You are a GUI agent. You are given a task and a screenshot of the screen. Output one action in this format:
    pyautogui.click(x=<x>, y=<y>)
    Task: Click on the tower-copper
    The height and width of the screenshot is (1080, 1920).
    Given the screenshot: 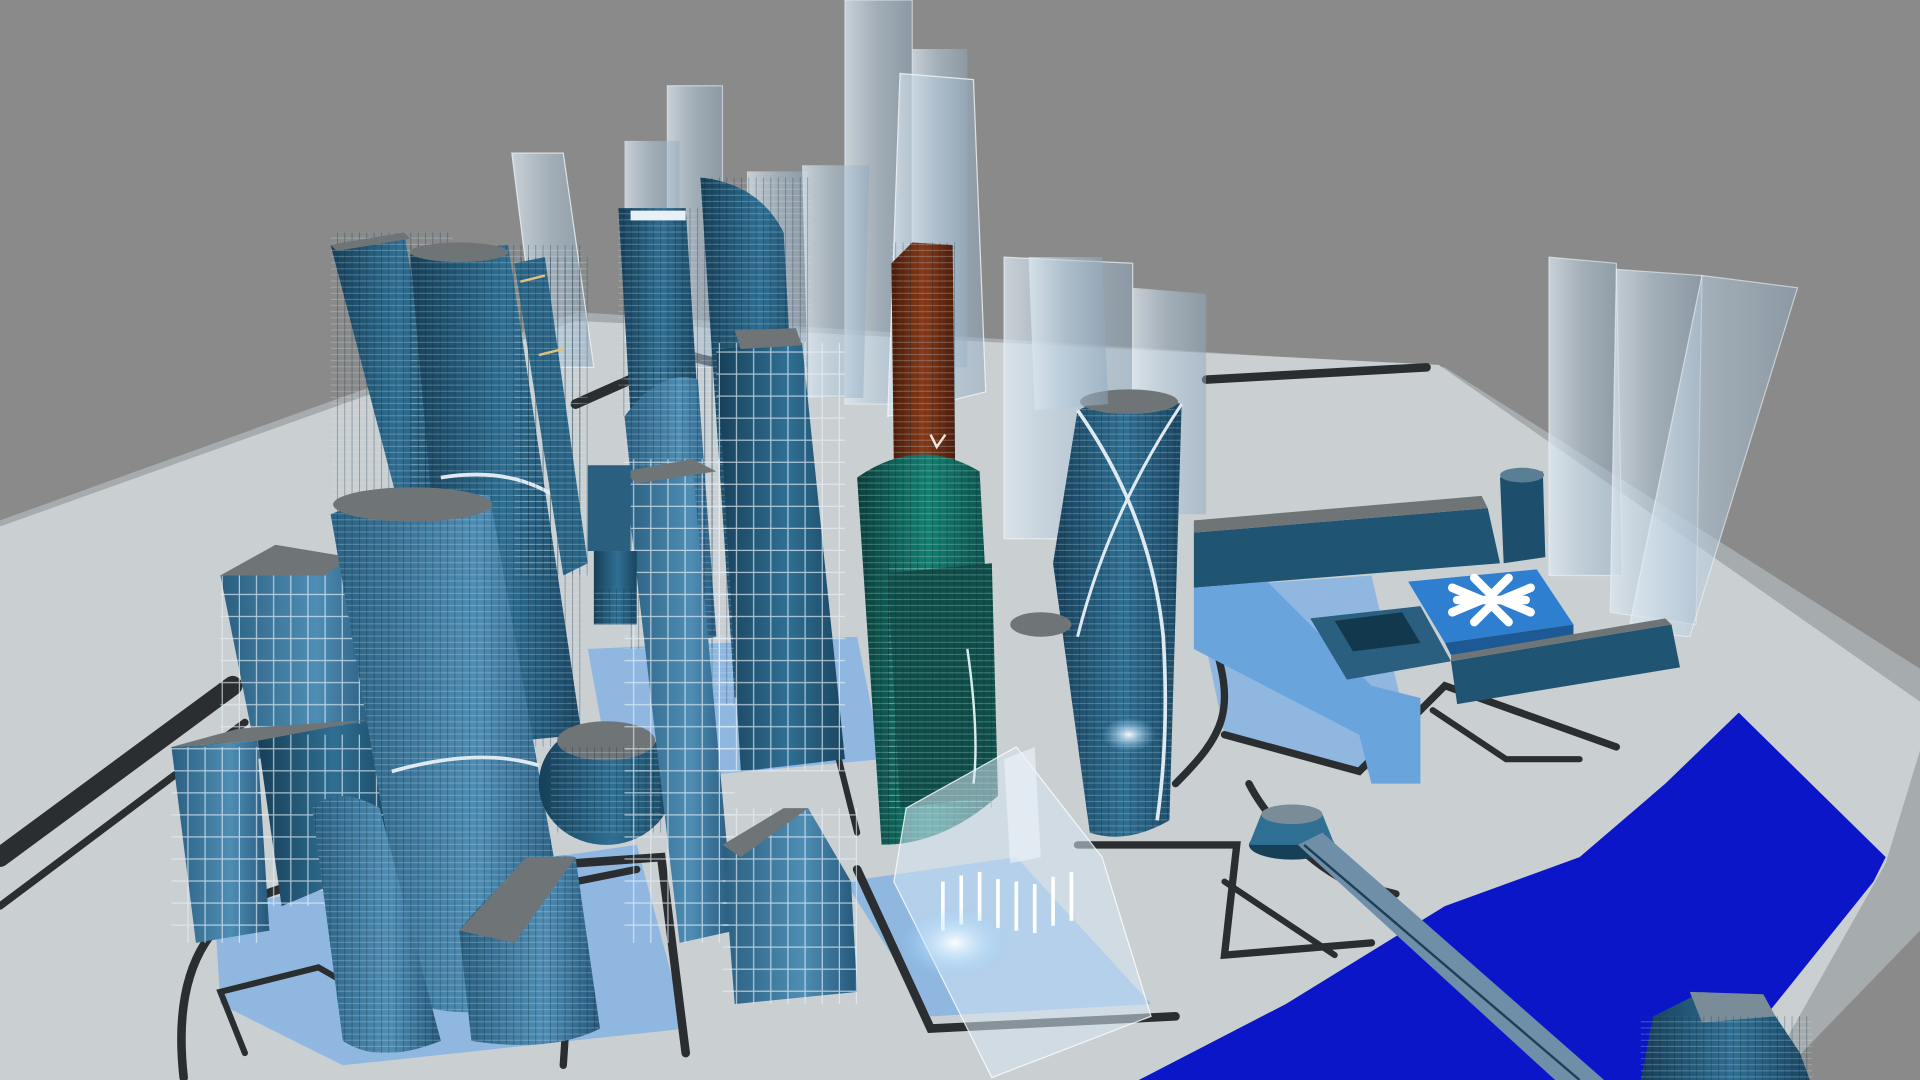 What is the action you would take?
    pyautogui.click(x=923, y=359)
    